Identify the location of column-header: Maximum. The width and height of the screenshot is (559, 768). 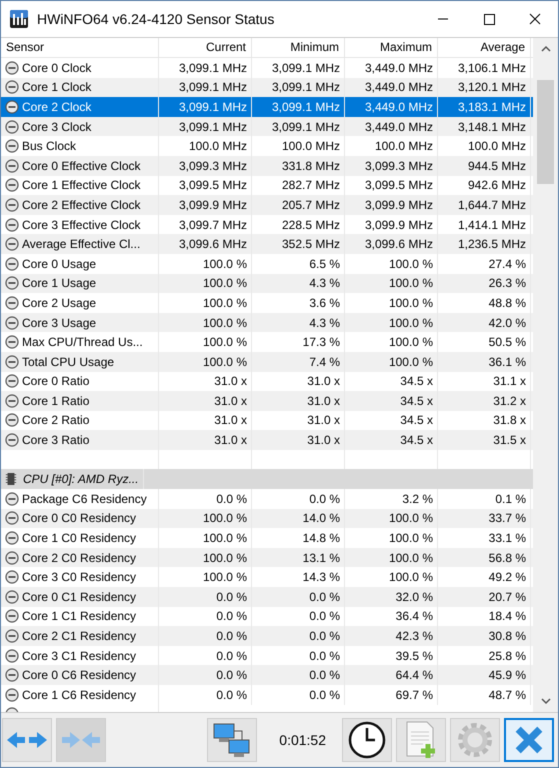
(391, 47).